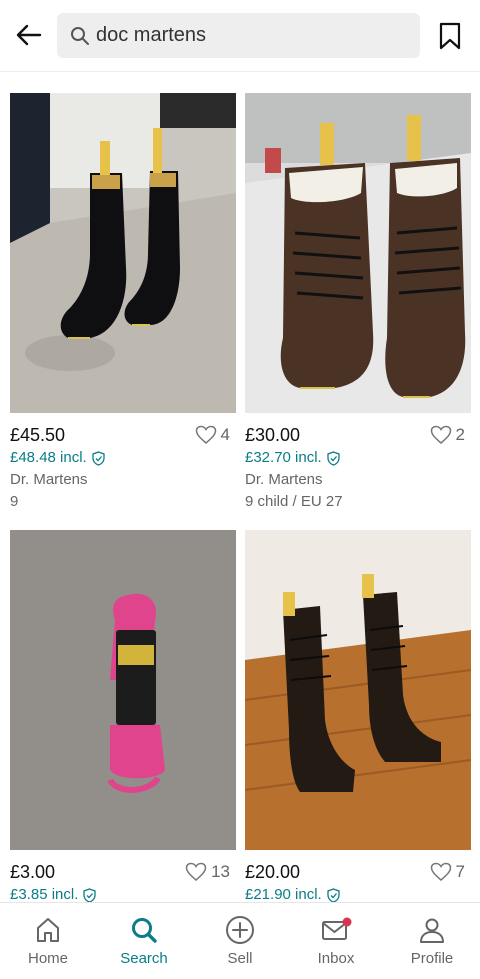 This screenshot has height=979, width=480. What do you see at coordinates (432, 930) in the screenshot?
I see `person-icon` at bounding box center [432, 930].